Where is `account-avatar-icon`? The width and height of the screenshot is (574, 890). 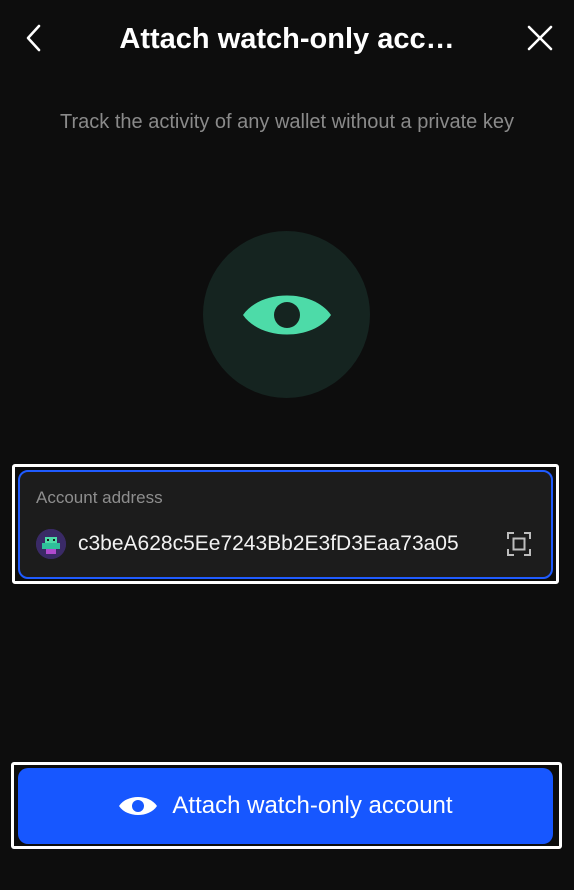
account-avatar-icon is located at coordinates (51, 544).